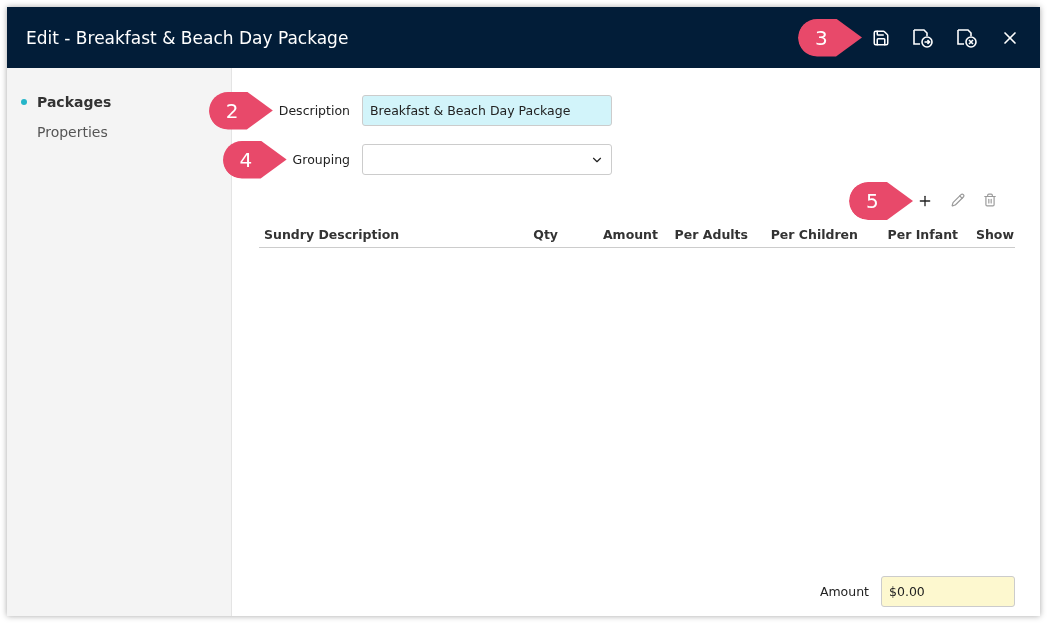  What do you see at coordinates (332, 234) in the screenshot?
I see `column-header: Sundry Description` at bounding box center [332, 234].